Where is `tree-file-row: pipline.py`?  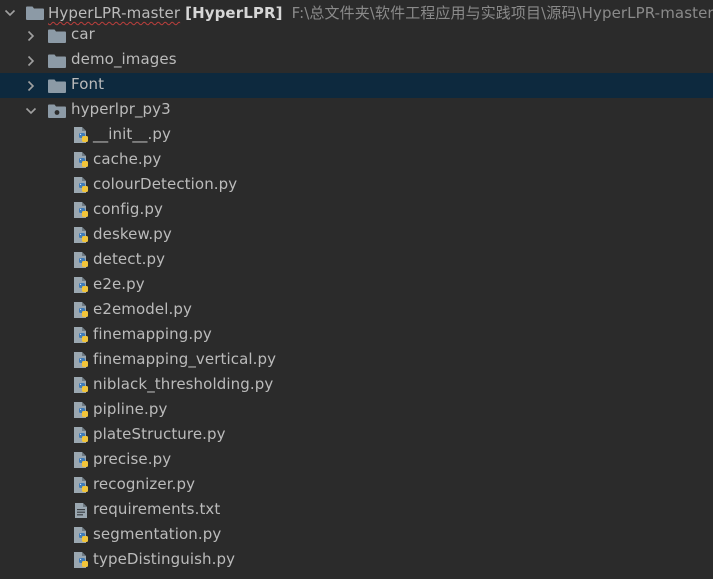
tree-file-row: pipline.py is located at coordinates (356, 410).